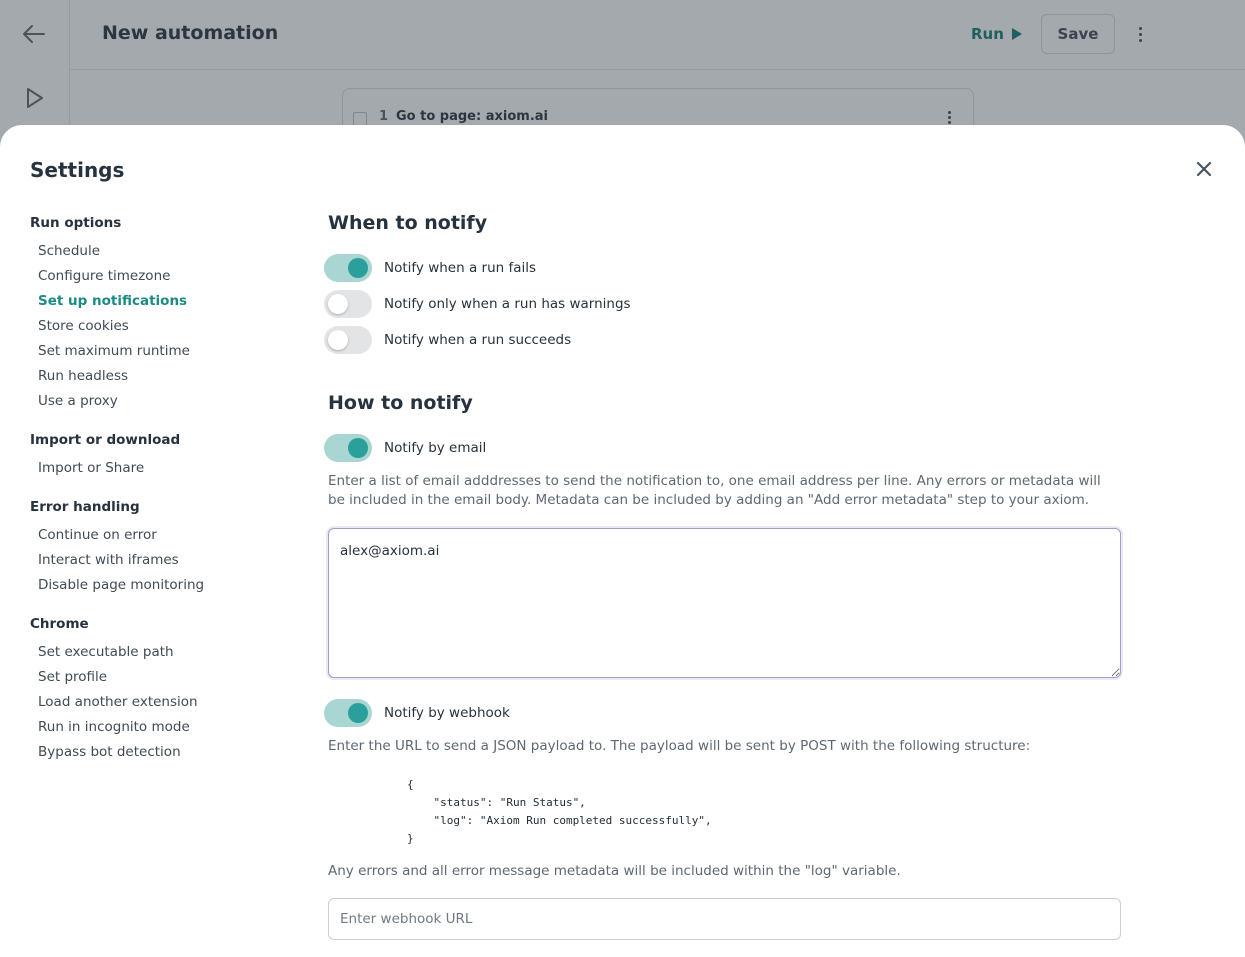  What do you see at coordinates (160, 276) in the screenshot?
I see `sidebar-item-timezone: Configure timezone` at bounding box center [160, 276].